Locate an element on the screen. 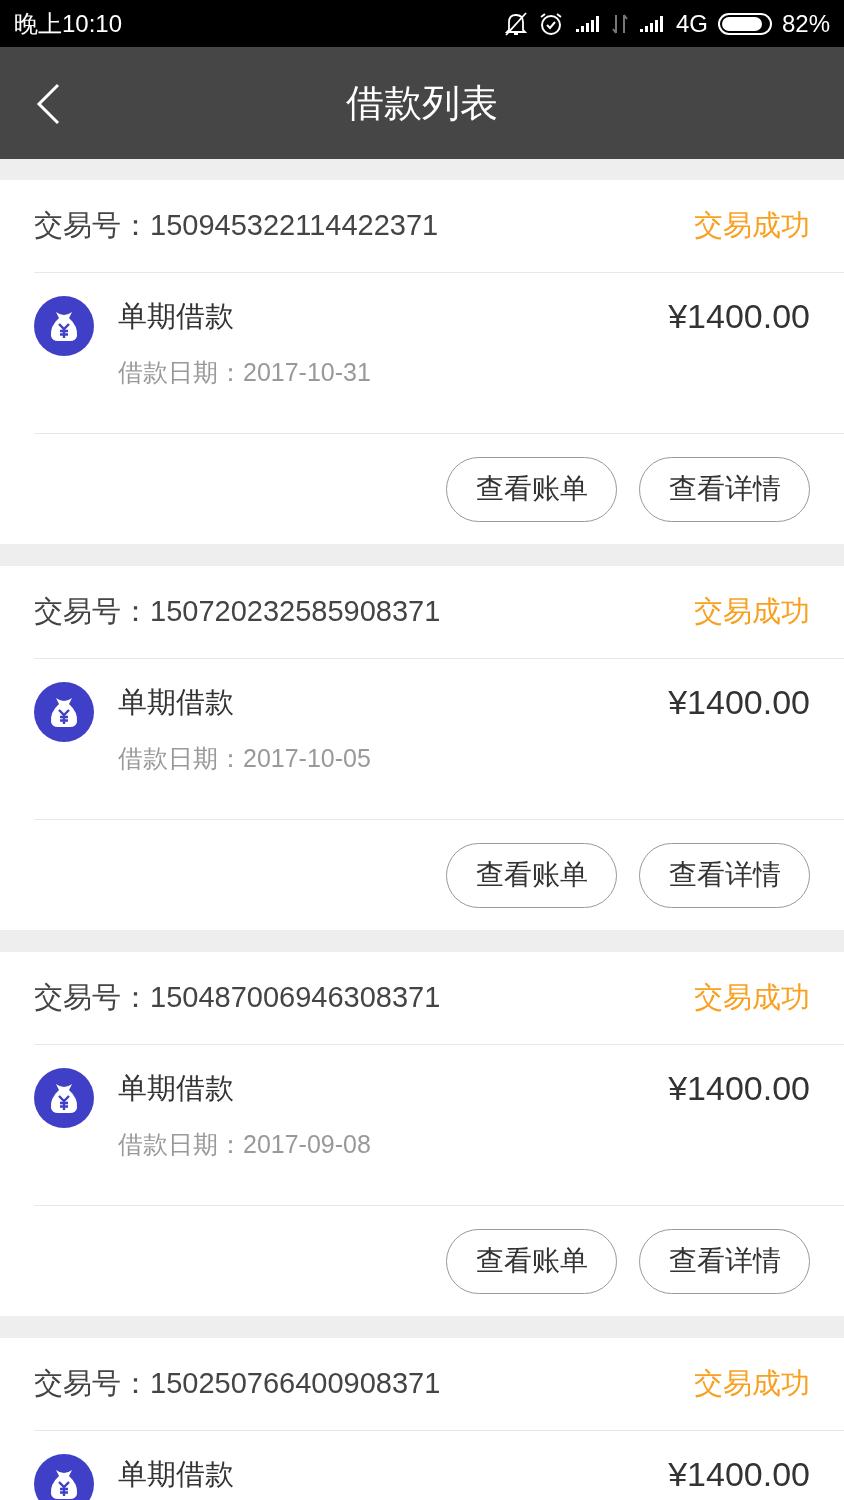 The height and width of the screenshot is (1500, 844). battery-icon is located at coordinates (744, 23).